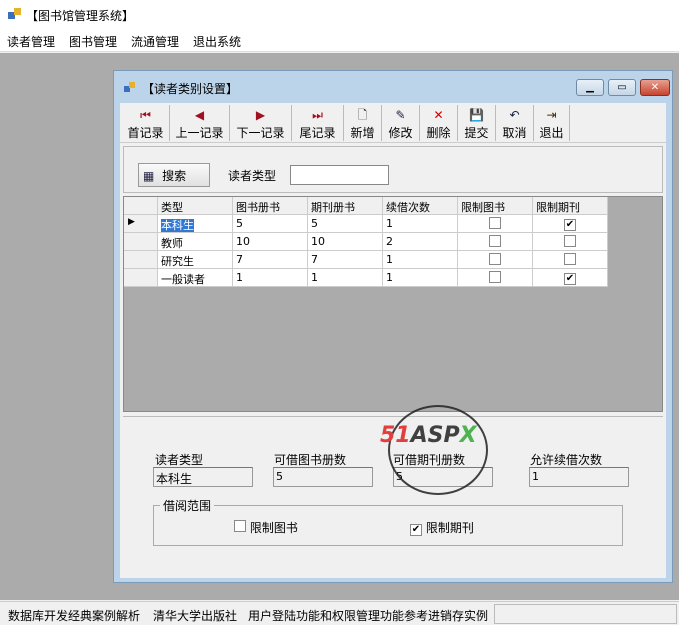  Describe the element at coordinates (551, 133) in the screenshot. I see `toolbar-button-label: 退出` at that location.